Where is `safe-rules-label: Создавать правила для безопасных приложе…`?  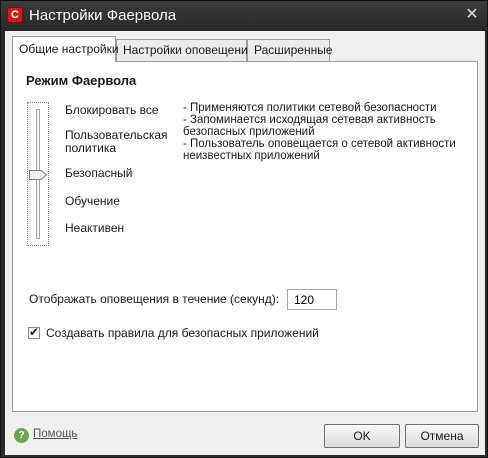
safe-rules-label: Создавать правила для безопасных приложе… is located at coordinates (182, 333).